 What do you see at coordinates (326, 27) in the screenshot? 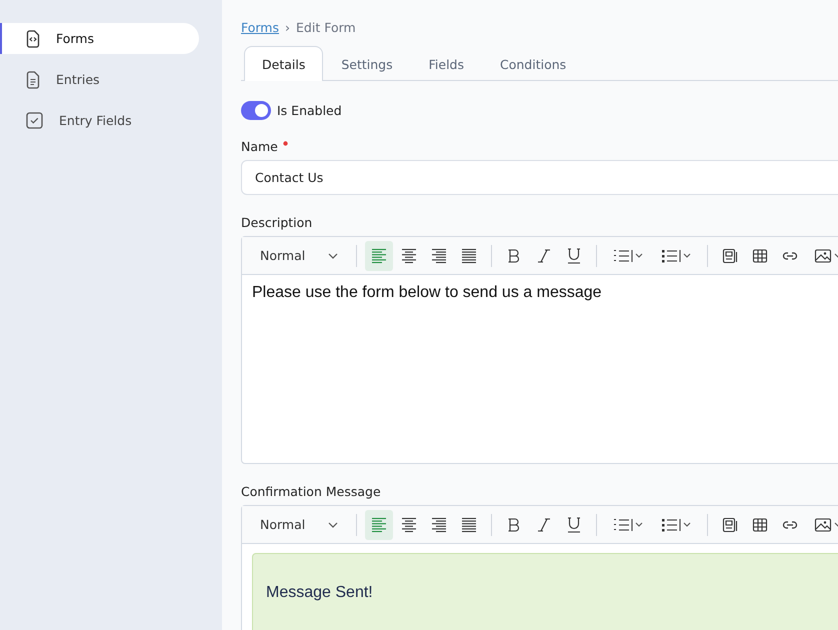
I see `breadcrumb-current: Edit Form` at bounding box center [326, 27].